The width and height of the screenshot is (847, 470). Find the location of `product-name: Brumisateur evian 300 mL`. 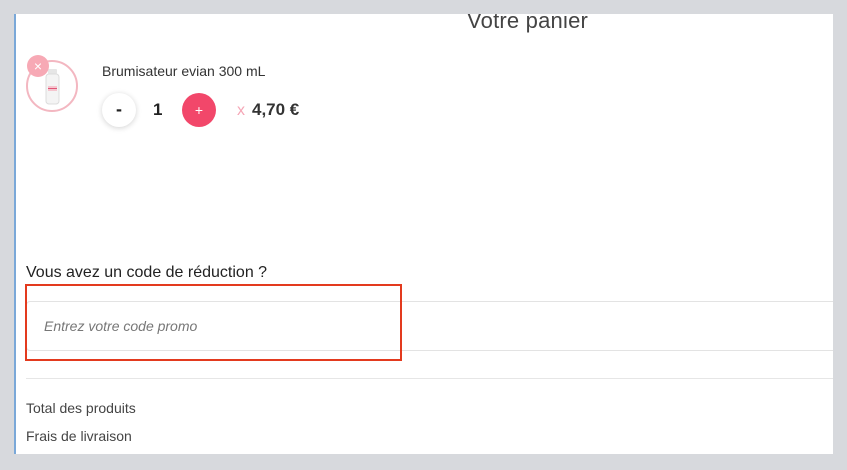

product-name: Brumisateur evian 300 mL is located at coordinates (184, 71).